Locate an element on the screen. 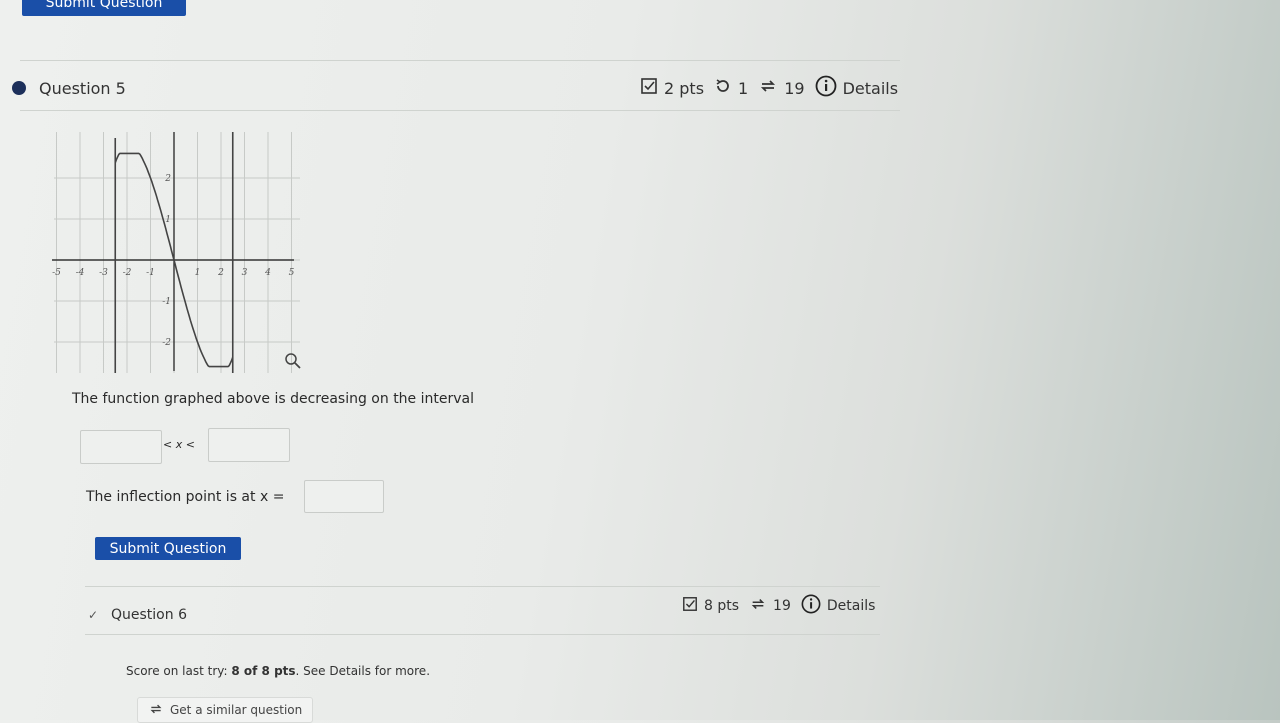 The height and width of the screenshot is (723, 1280). question6-check-icon: ✓ is located at coordinates (93, 615).